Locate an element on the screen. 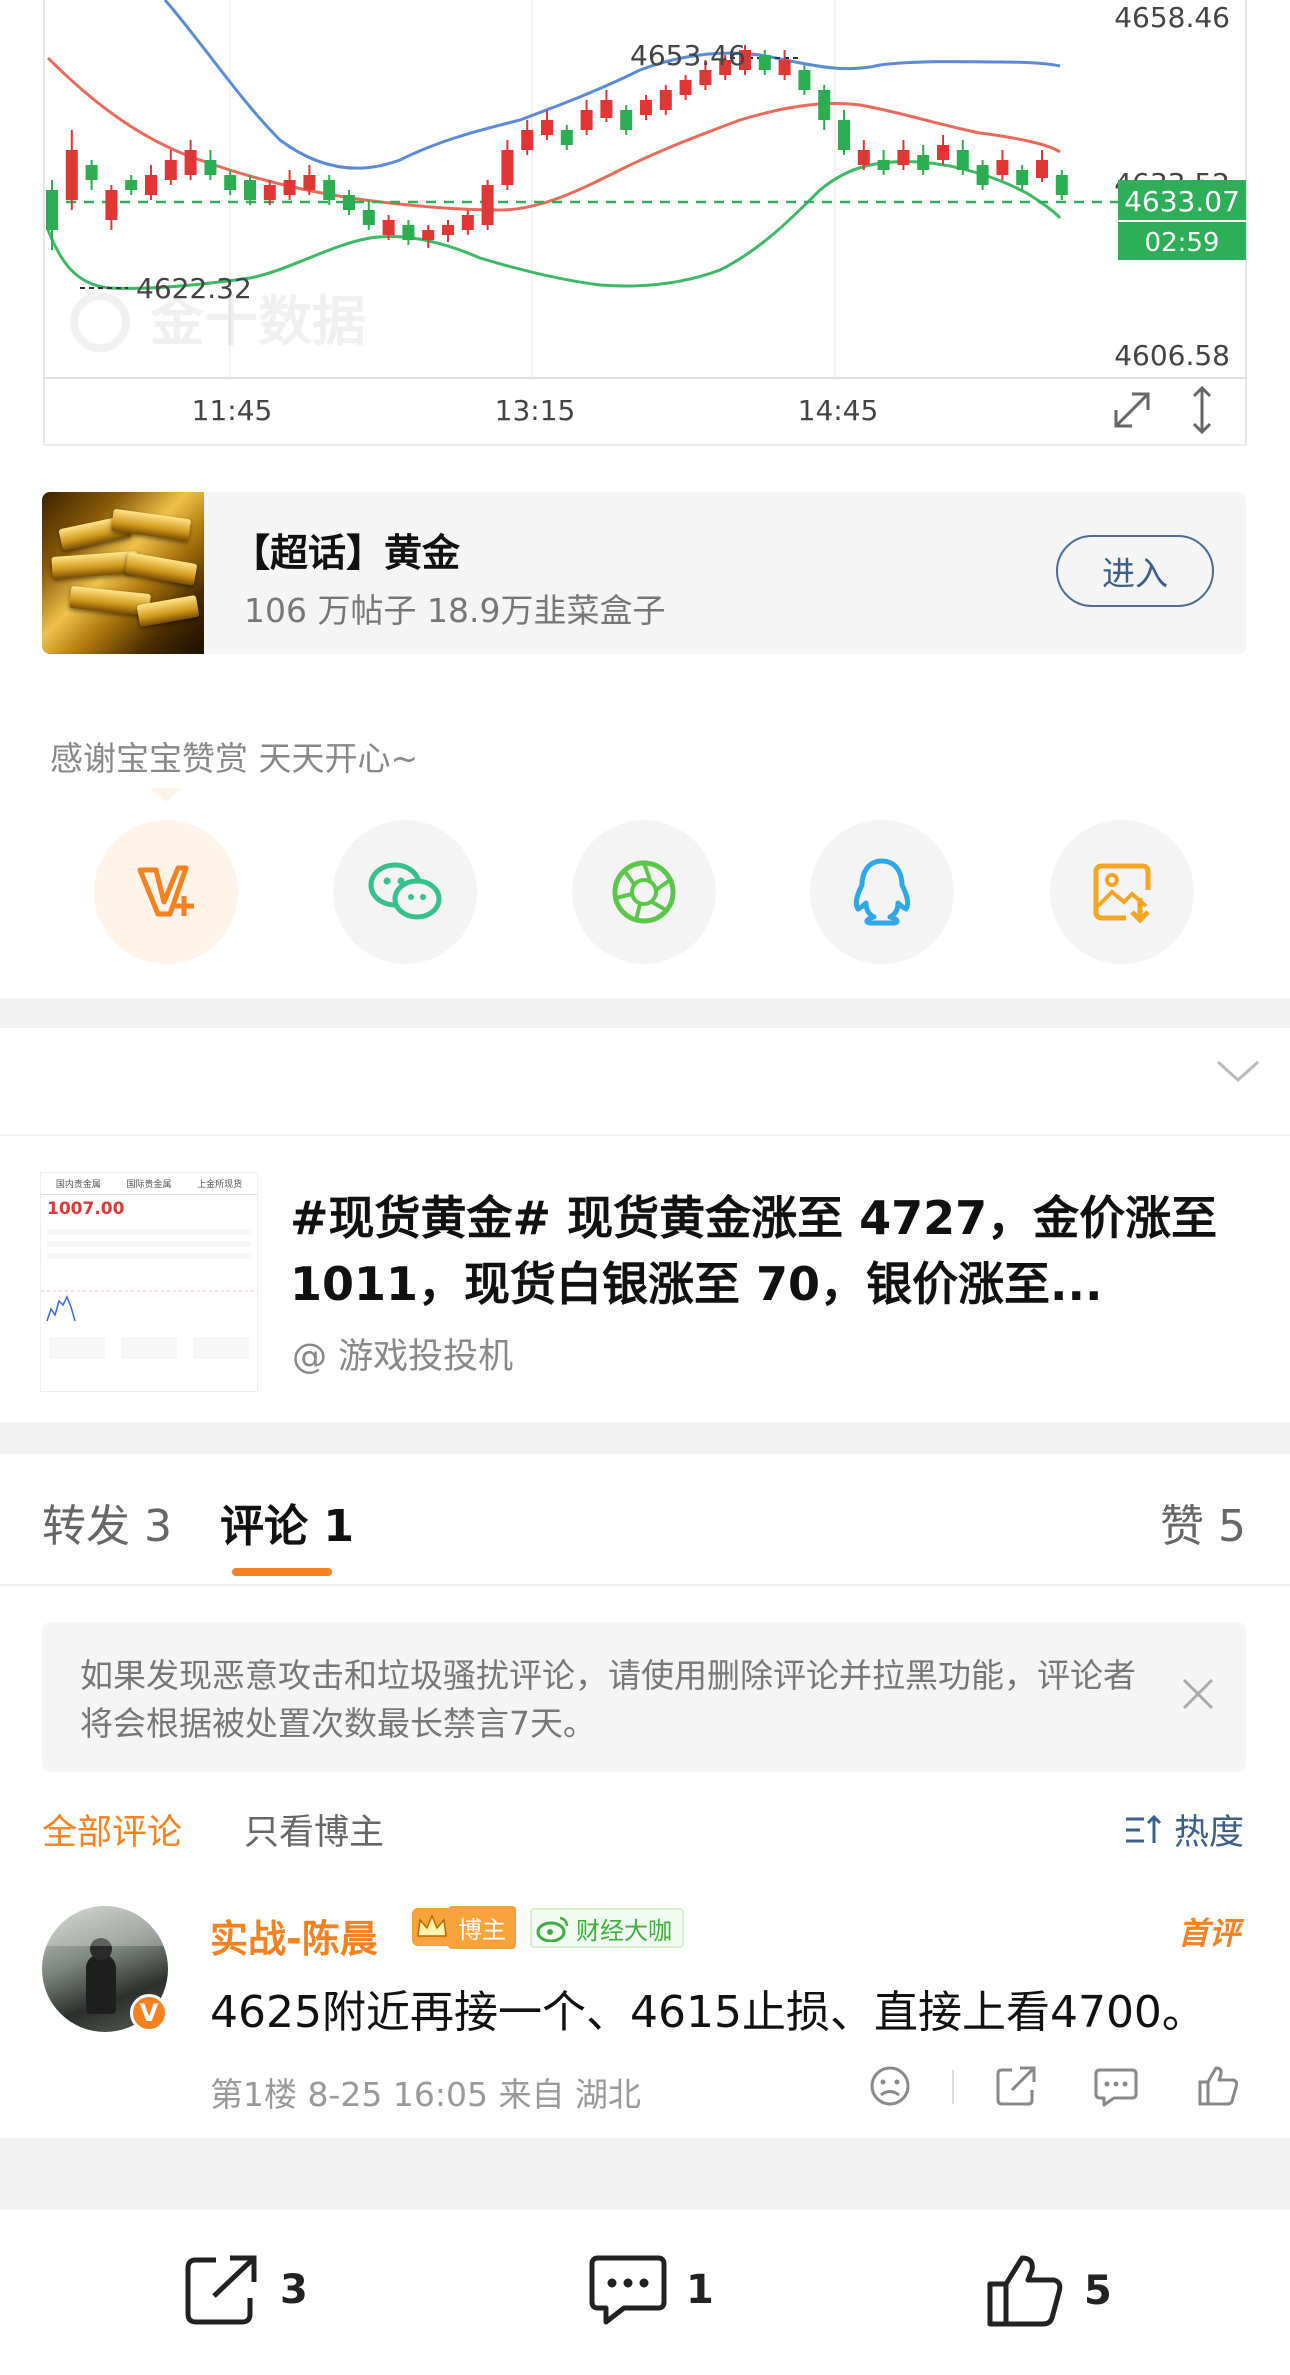  sort-by-hot-button: 热度 is located at coordinates (1184, 1829).